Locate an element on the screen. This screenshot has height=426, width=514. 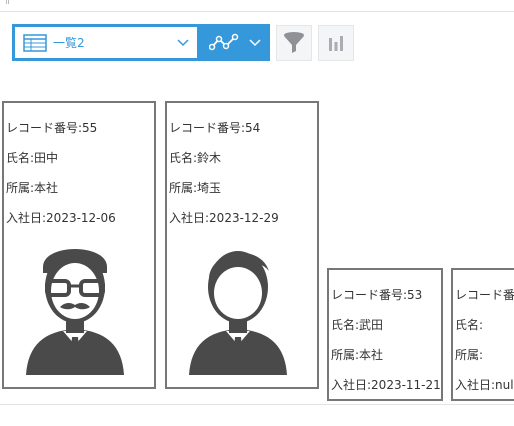
record-card: レコード番号: 氏名: 所属: 入社日:null is located at coordinates (482, 334).